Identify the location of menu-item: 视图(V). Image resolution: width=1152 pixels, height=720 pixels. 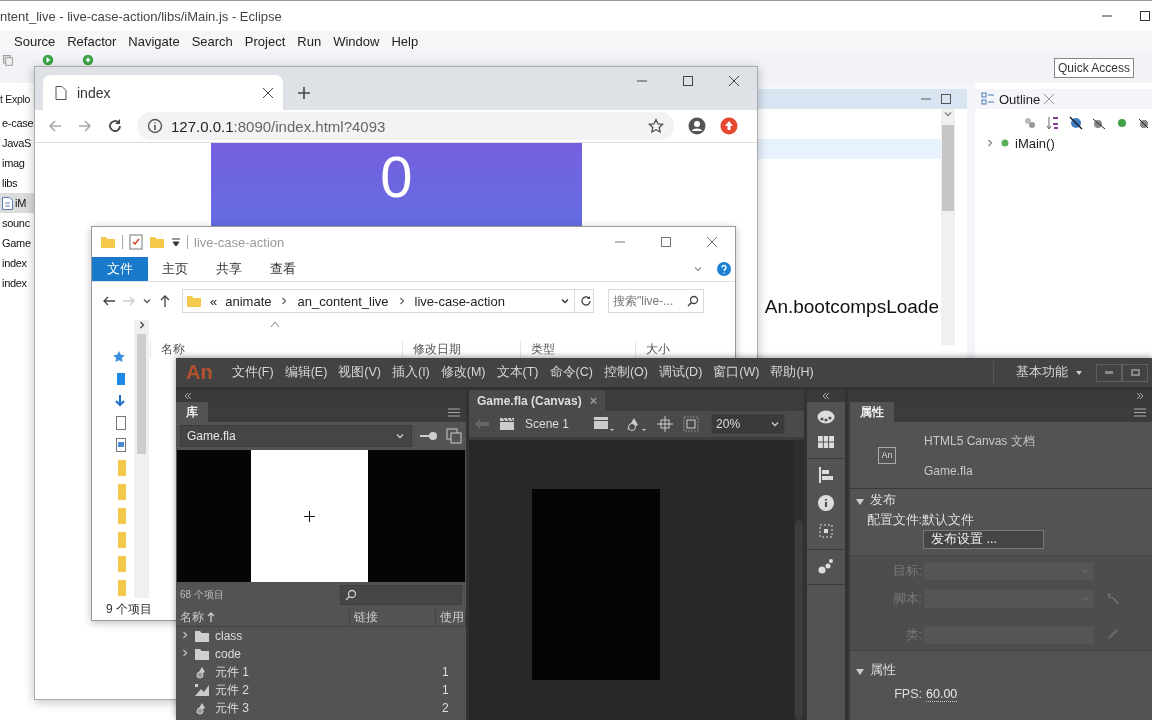
(360, 372).